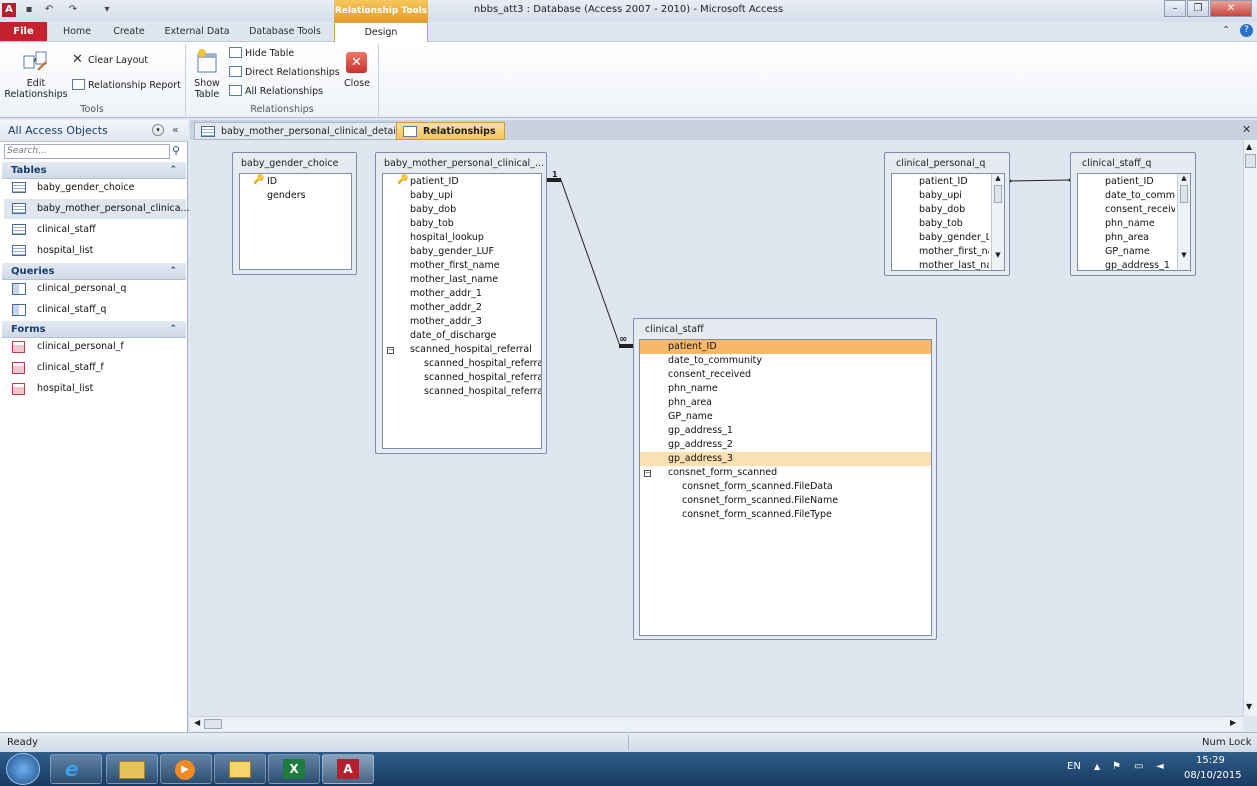 The width and height of the screenshot is (1257, 786). I want to click on field-item: mother_addr_3, so click(446, 322).